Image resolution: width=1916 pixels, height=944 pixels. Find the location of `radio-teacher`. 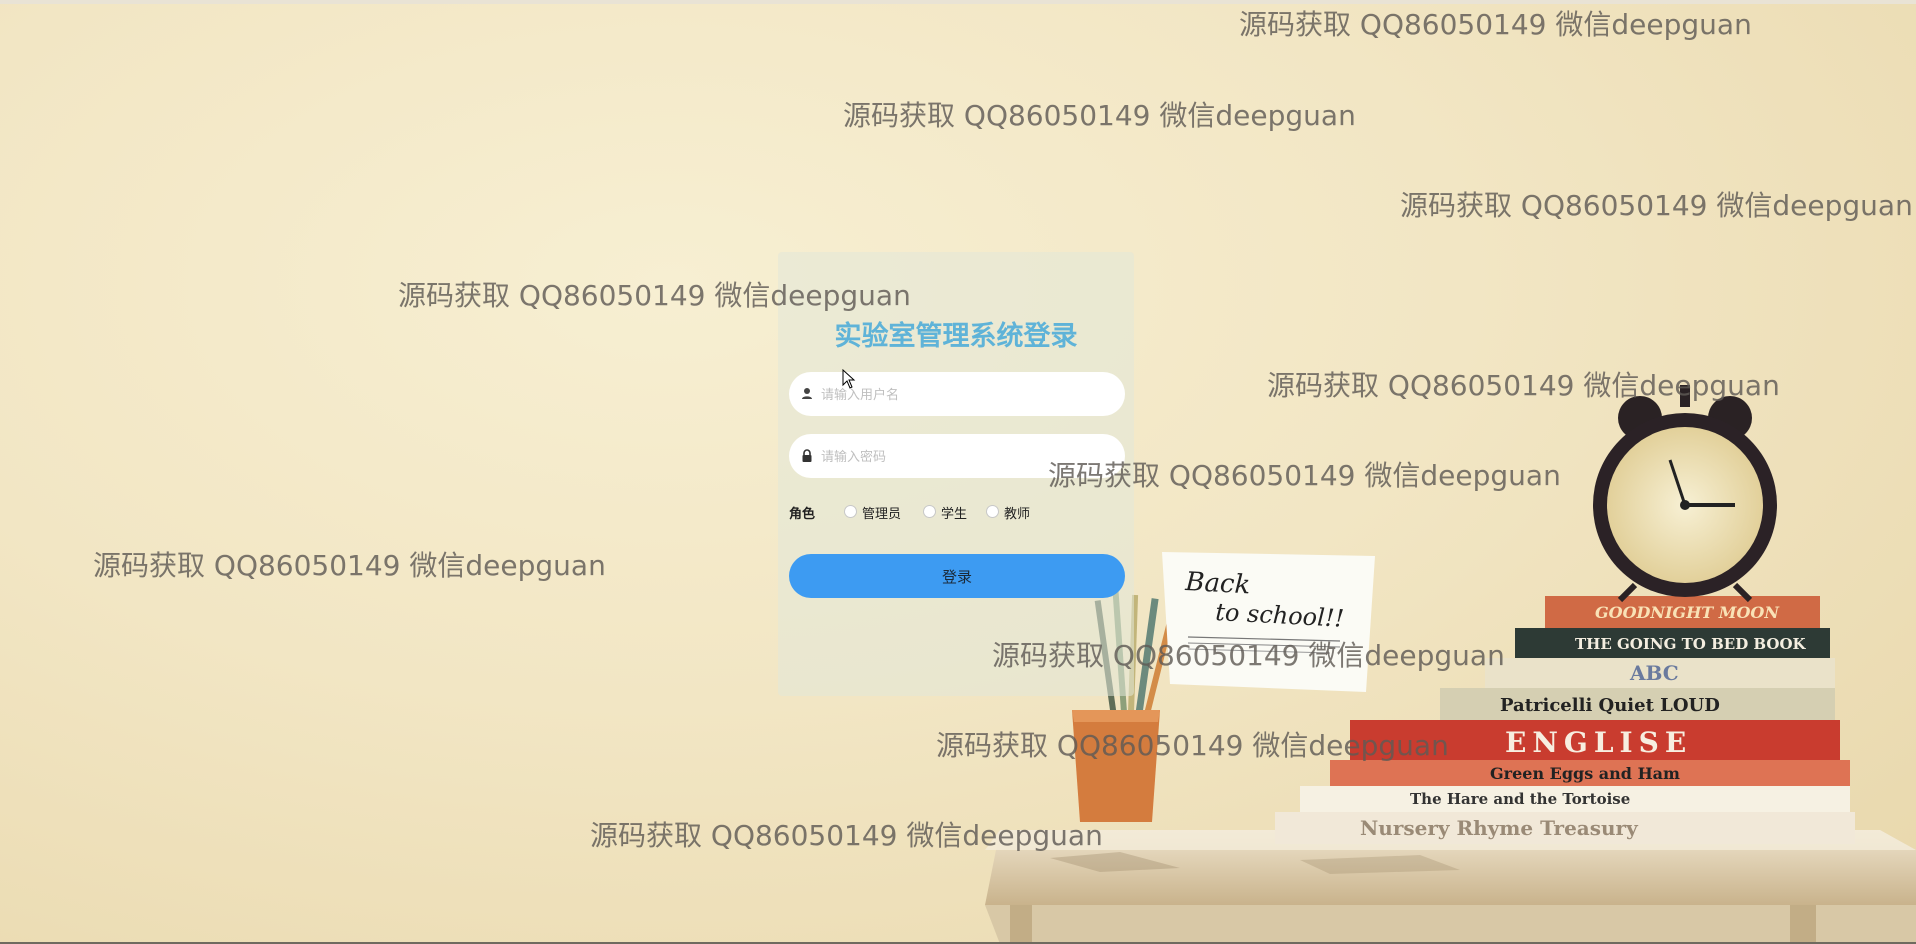

radio-teacher is located at coordinates (992, 511).